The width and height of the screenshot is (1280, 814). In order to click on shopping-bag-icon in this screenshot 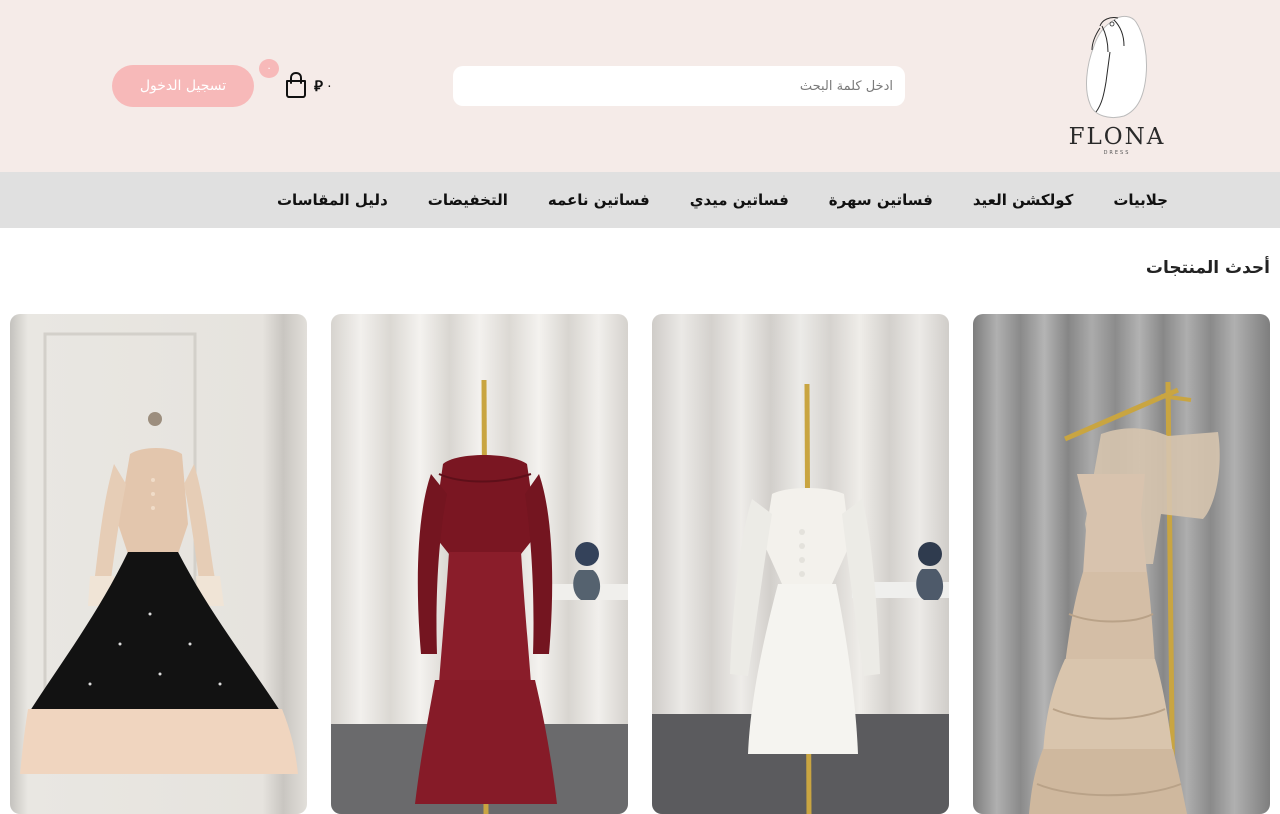, I will do `click(296, 84)`.